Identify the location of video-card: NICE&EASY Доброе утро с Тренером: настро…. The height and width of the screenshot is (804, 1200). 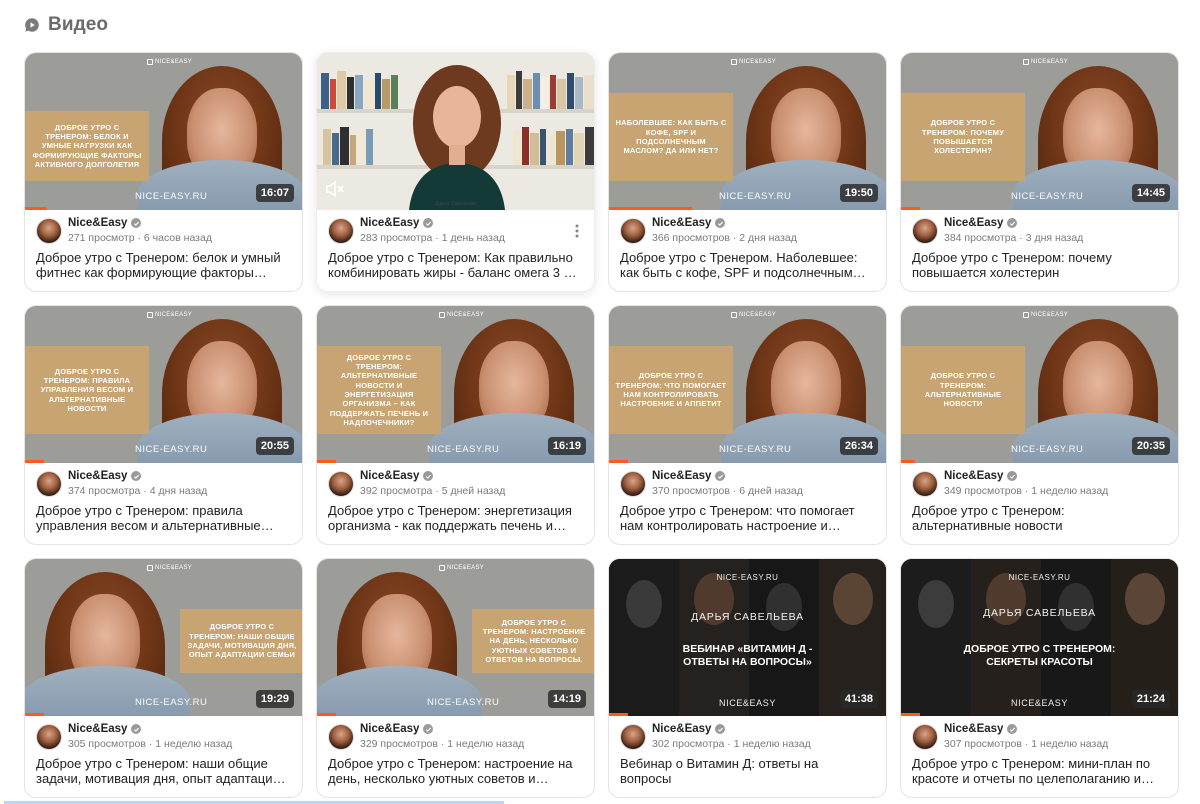
(455, 678).